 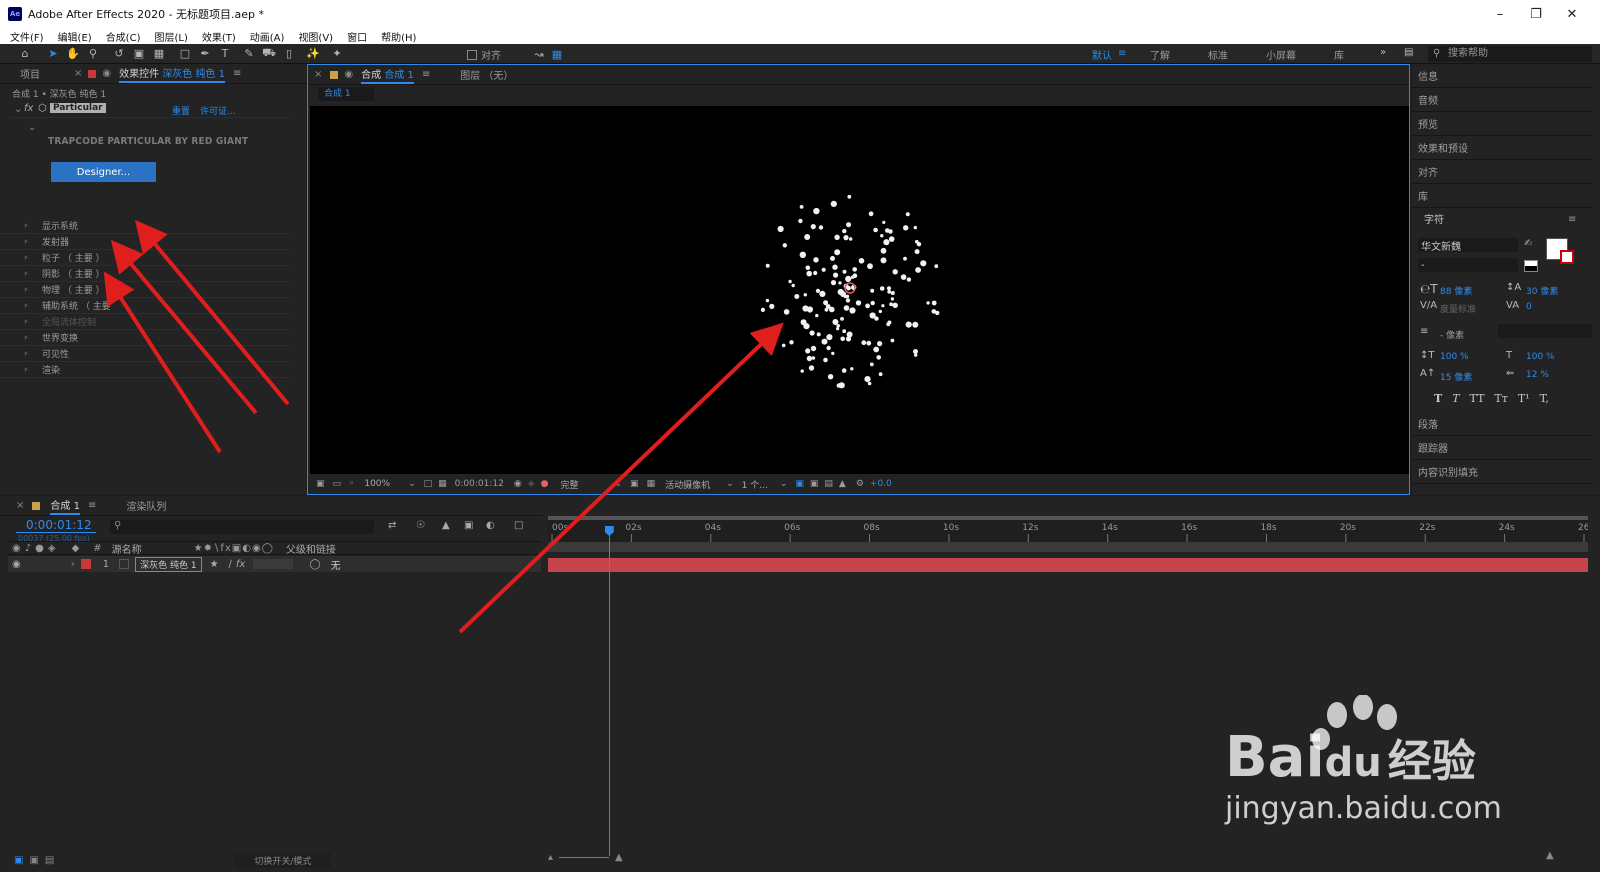 I want to click on baidu-watermark: Baidu 经验 jingyan.baidu.com, so click(x=1375, y=770).